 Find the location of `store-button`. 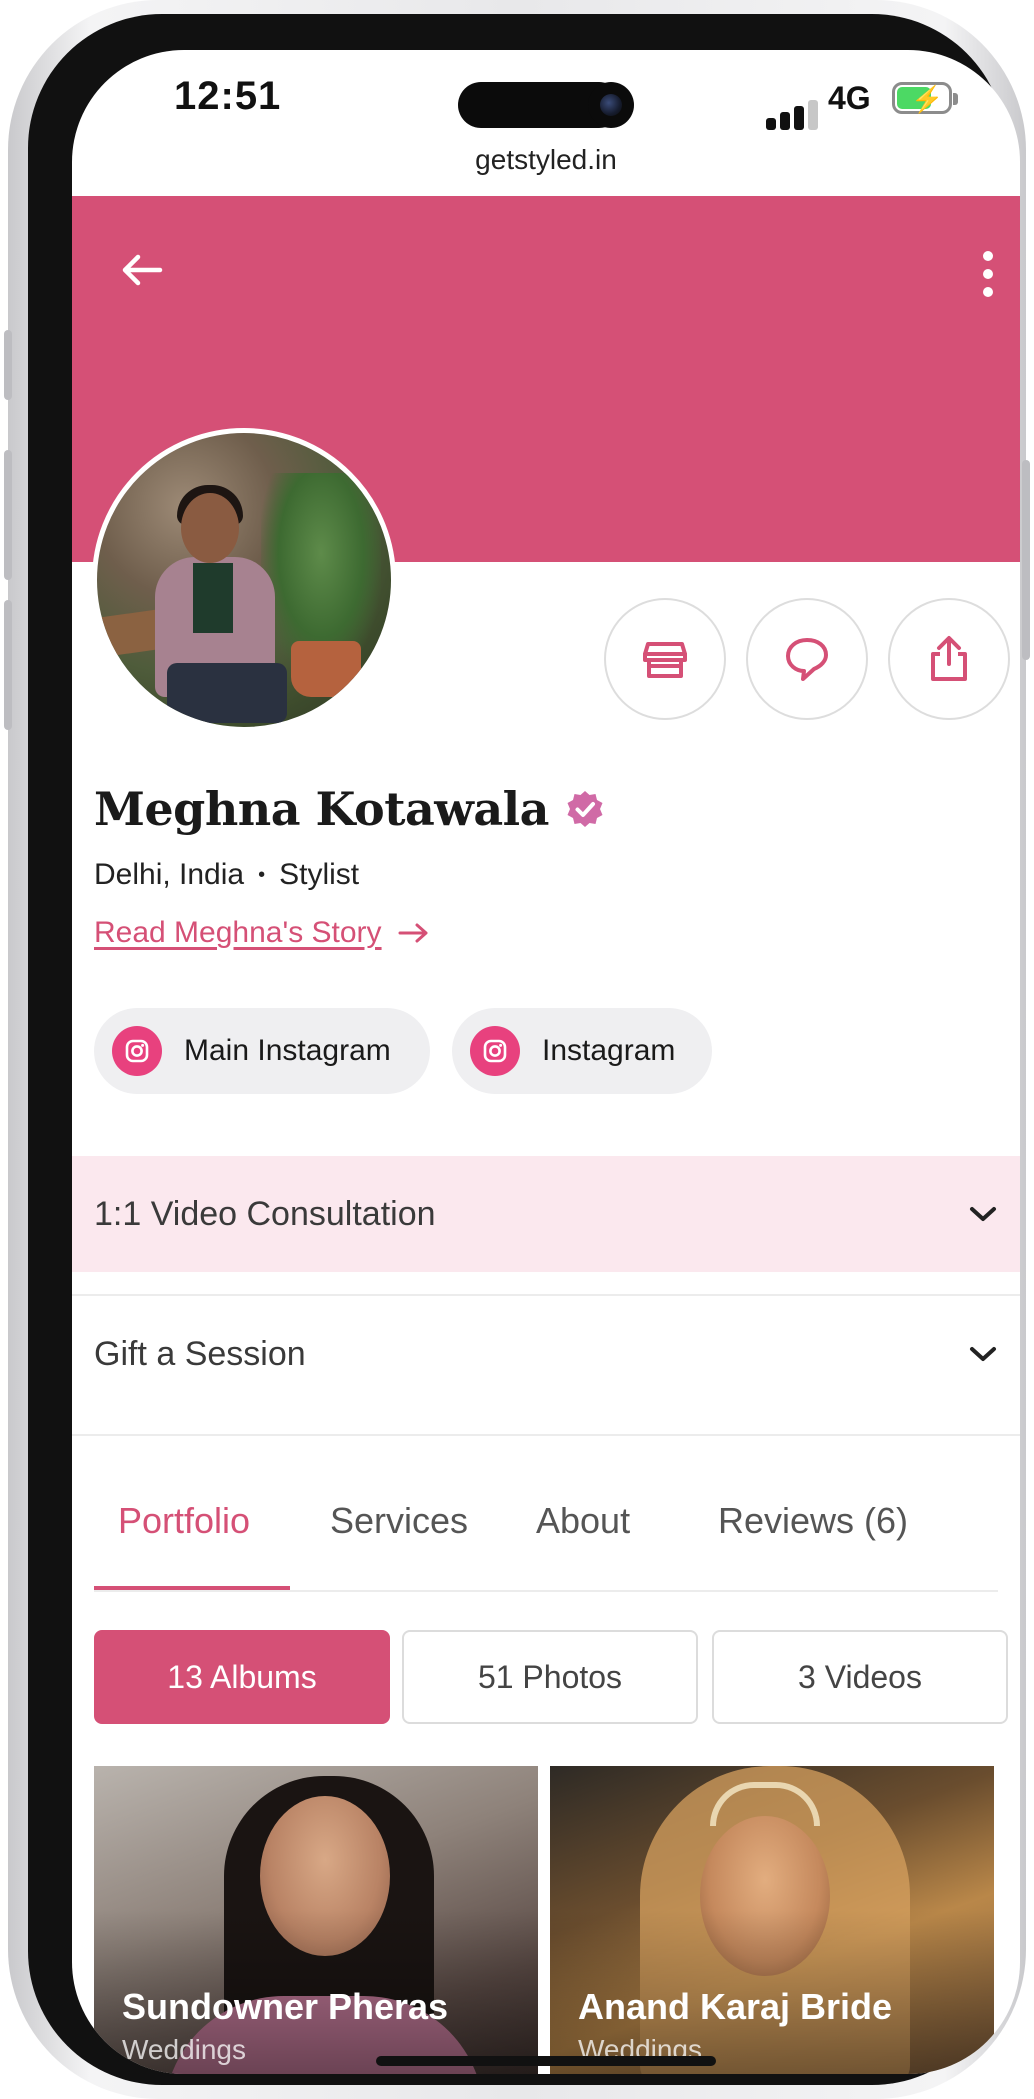

store-button is located at coordinates (665, 659).